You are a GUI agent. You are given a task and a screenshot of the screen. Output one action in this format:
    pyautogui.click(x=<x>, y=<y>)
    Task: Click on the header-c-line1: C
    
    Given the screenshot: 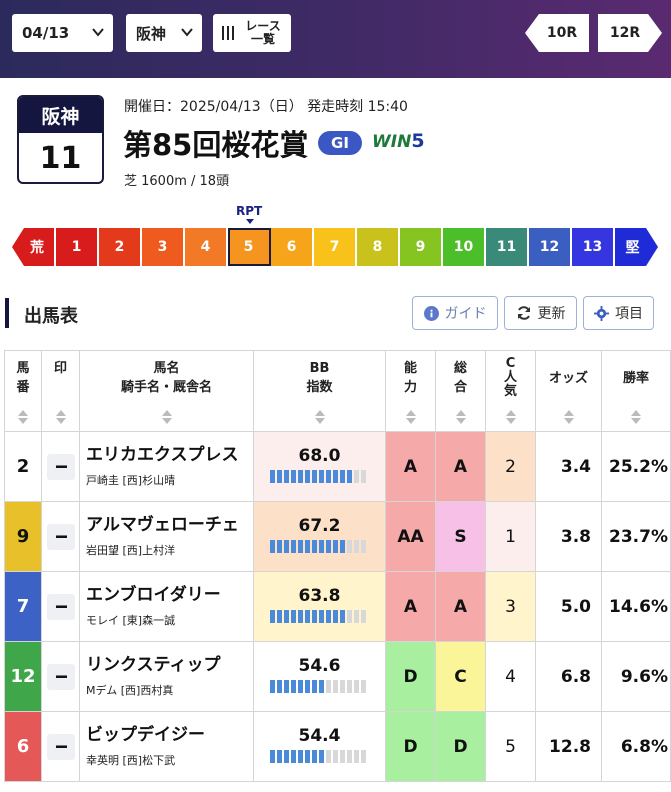 What is the action you would take?
    pyautogui.click(x=510, y=363)
    